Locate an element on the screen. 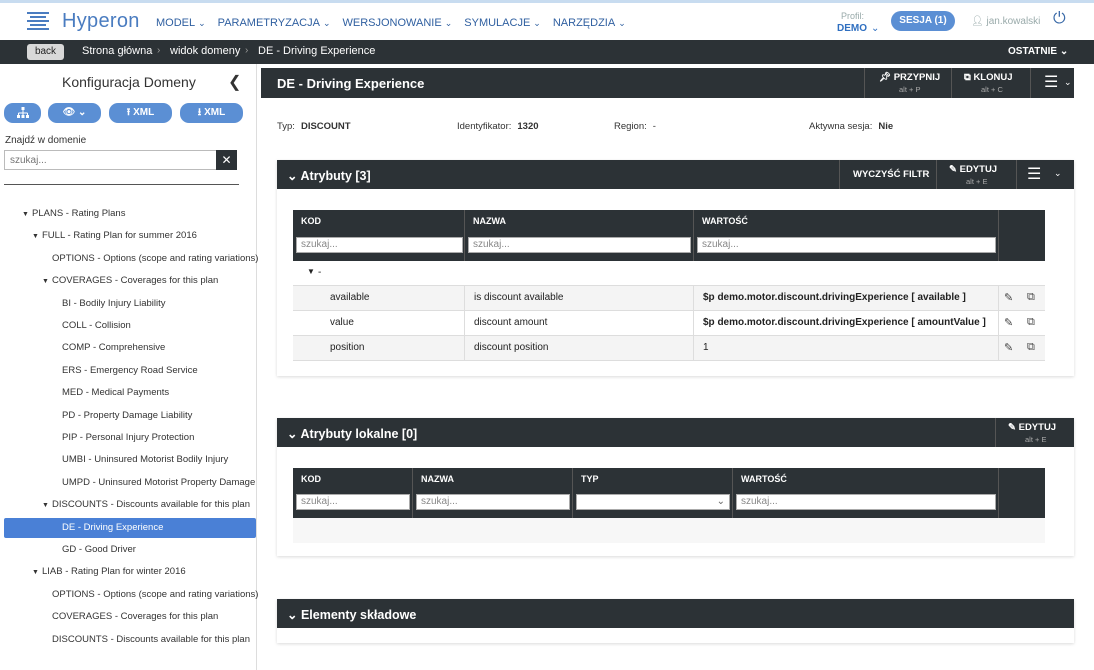  tree-item: ERS - Emergency Road Service is located at coordinates (130, 371).